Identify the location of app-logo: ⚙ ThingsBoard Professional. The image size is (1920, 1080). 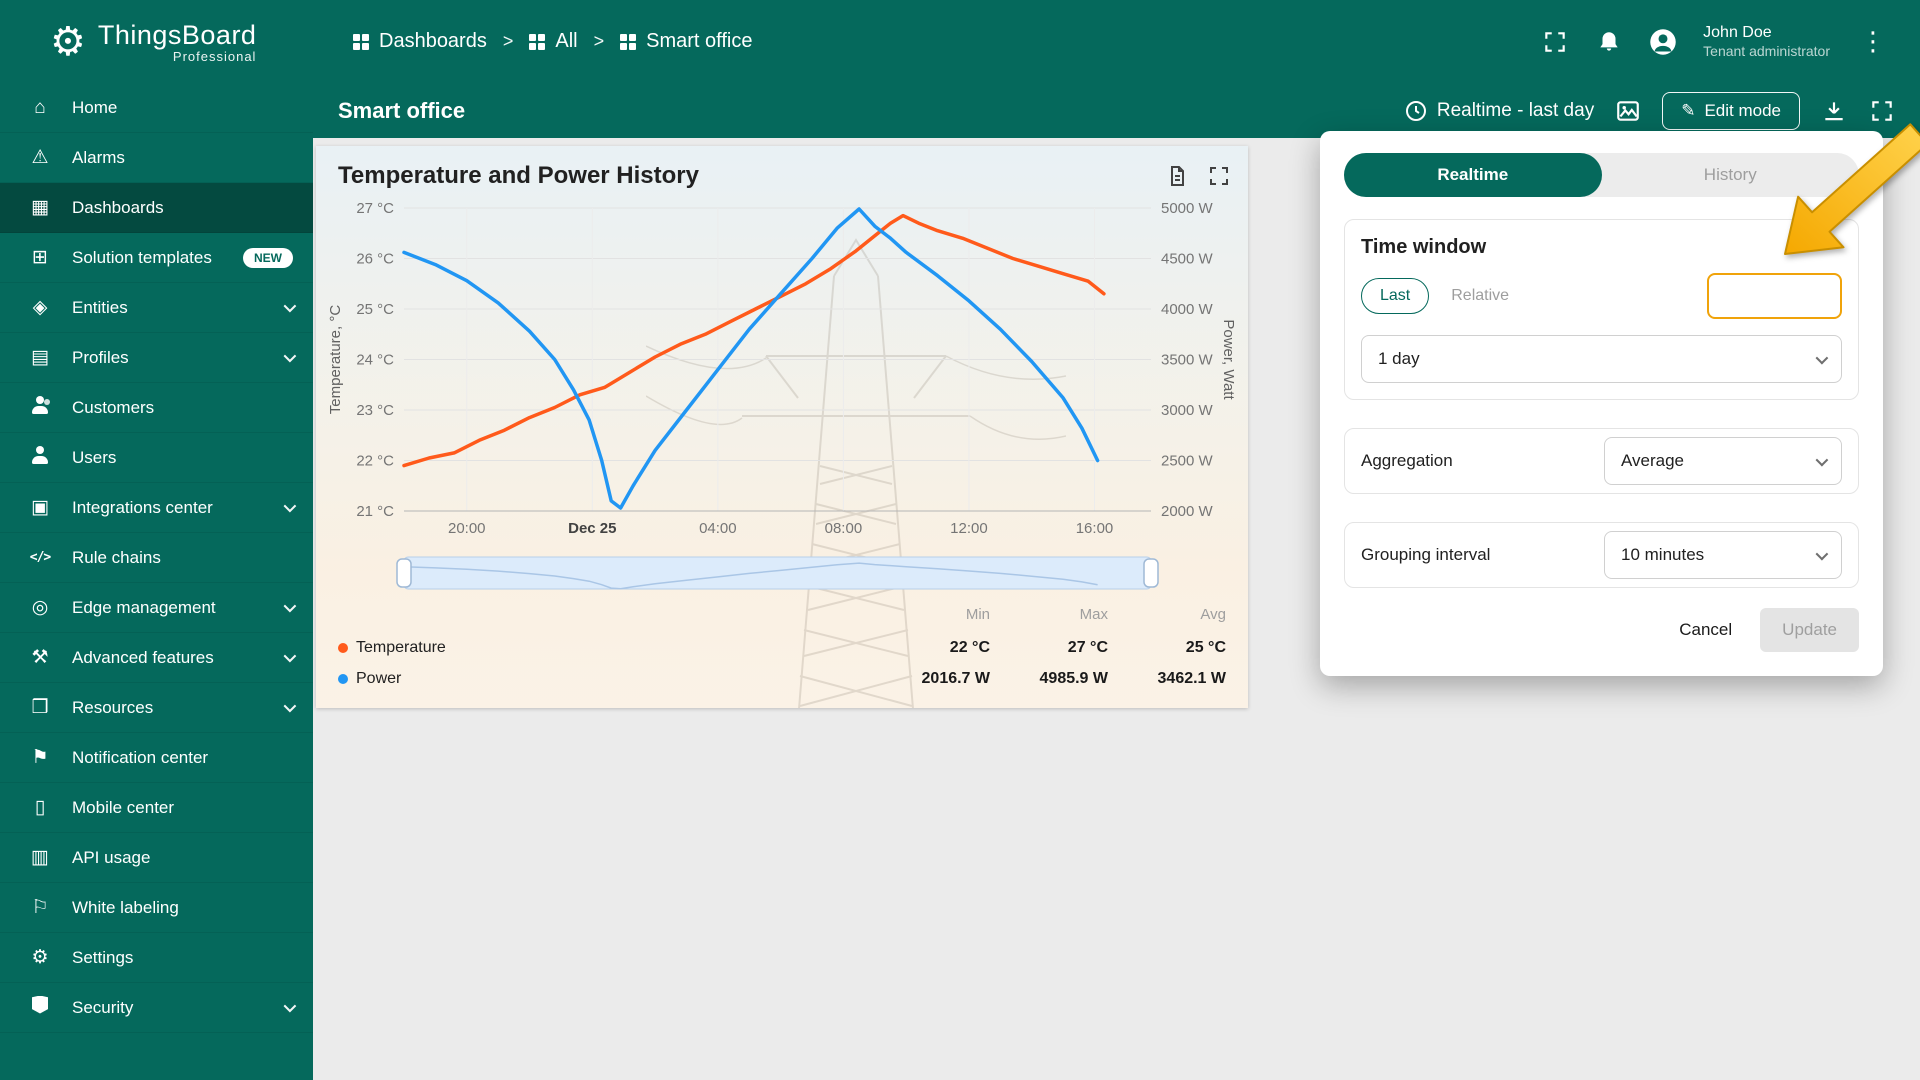
(156, 42).